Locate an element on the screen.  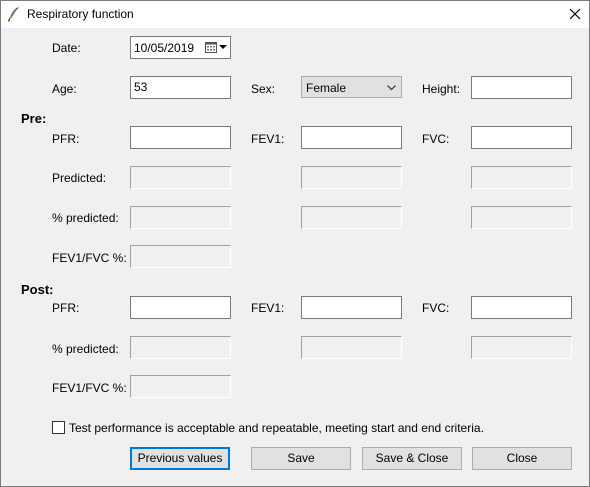
pre-predicted-label: Predicted: is located at coordinates (79, 178).